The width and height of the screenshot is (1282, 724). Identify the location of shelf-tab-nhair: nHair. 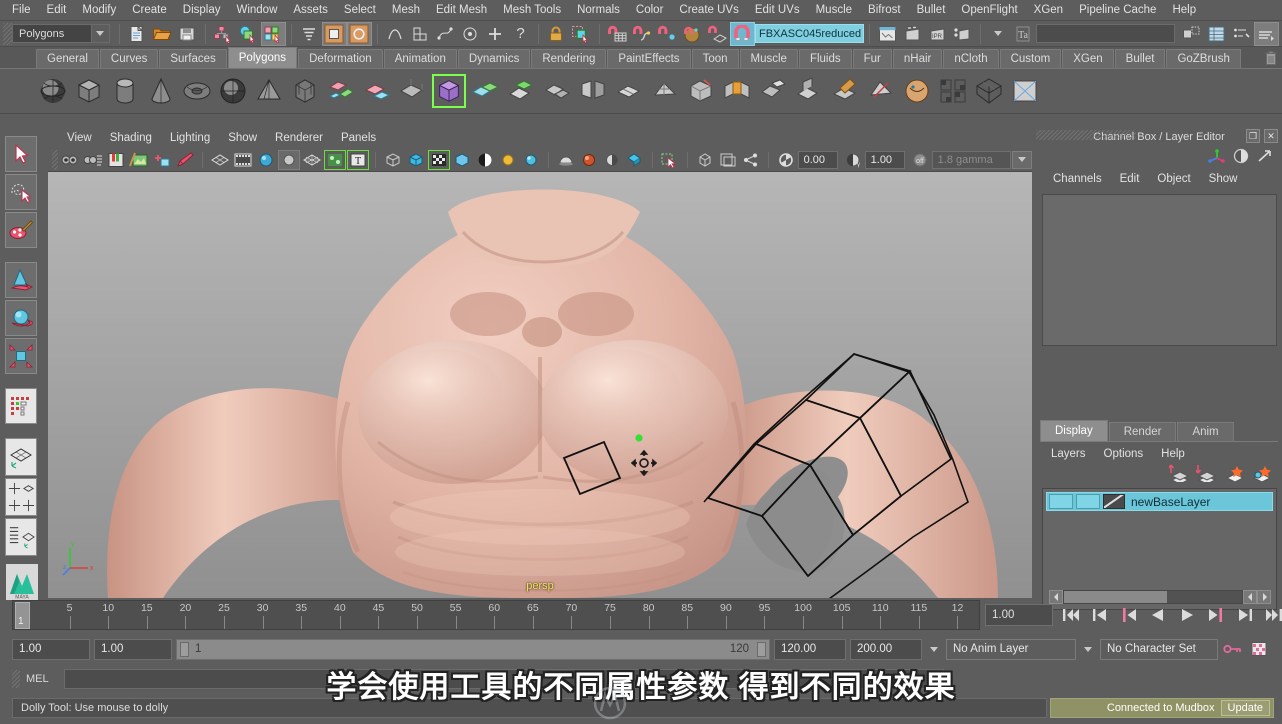
(917, 58).